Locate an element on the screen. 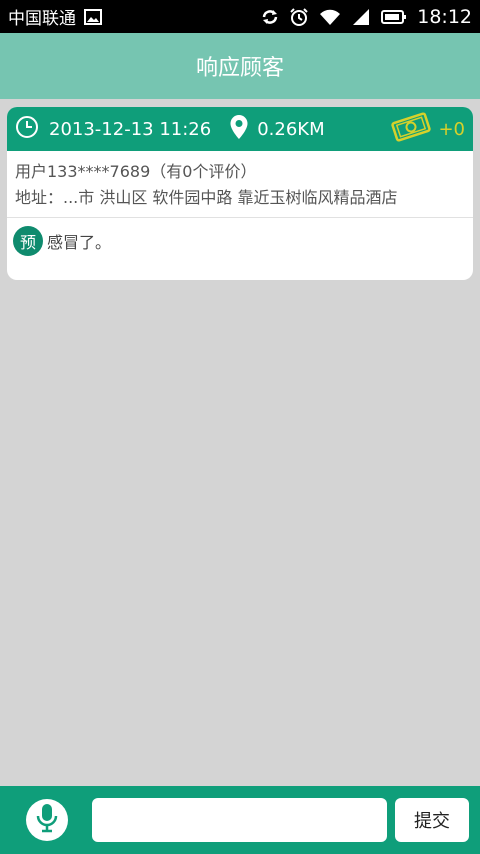  order-message: 感冒了。 is located at coordinates (79, 242).